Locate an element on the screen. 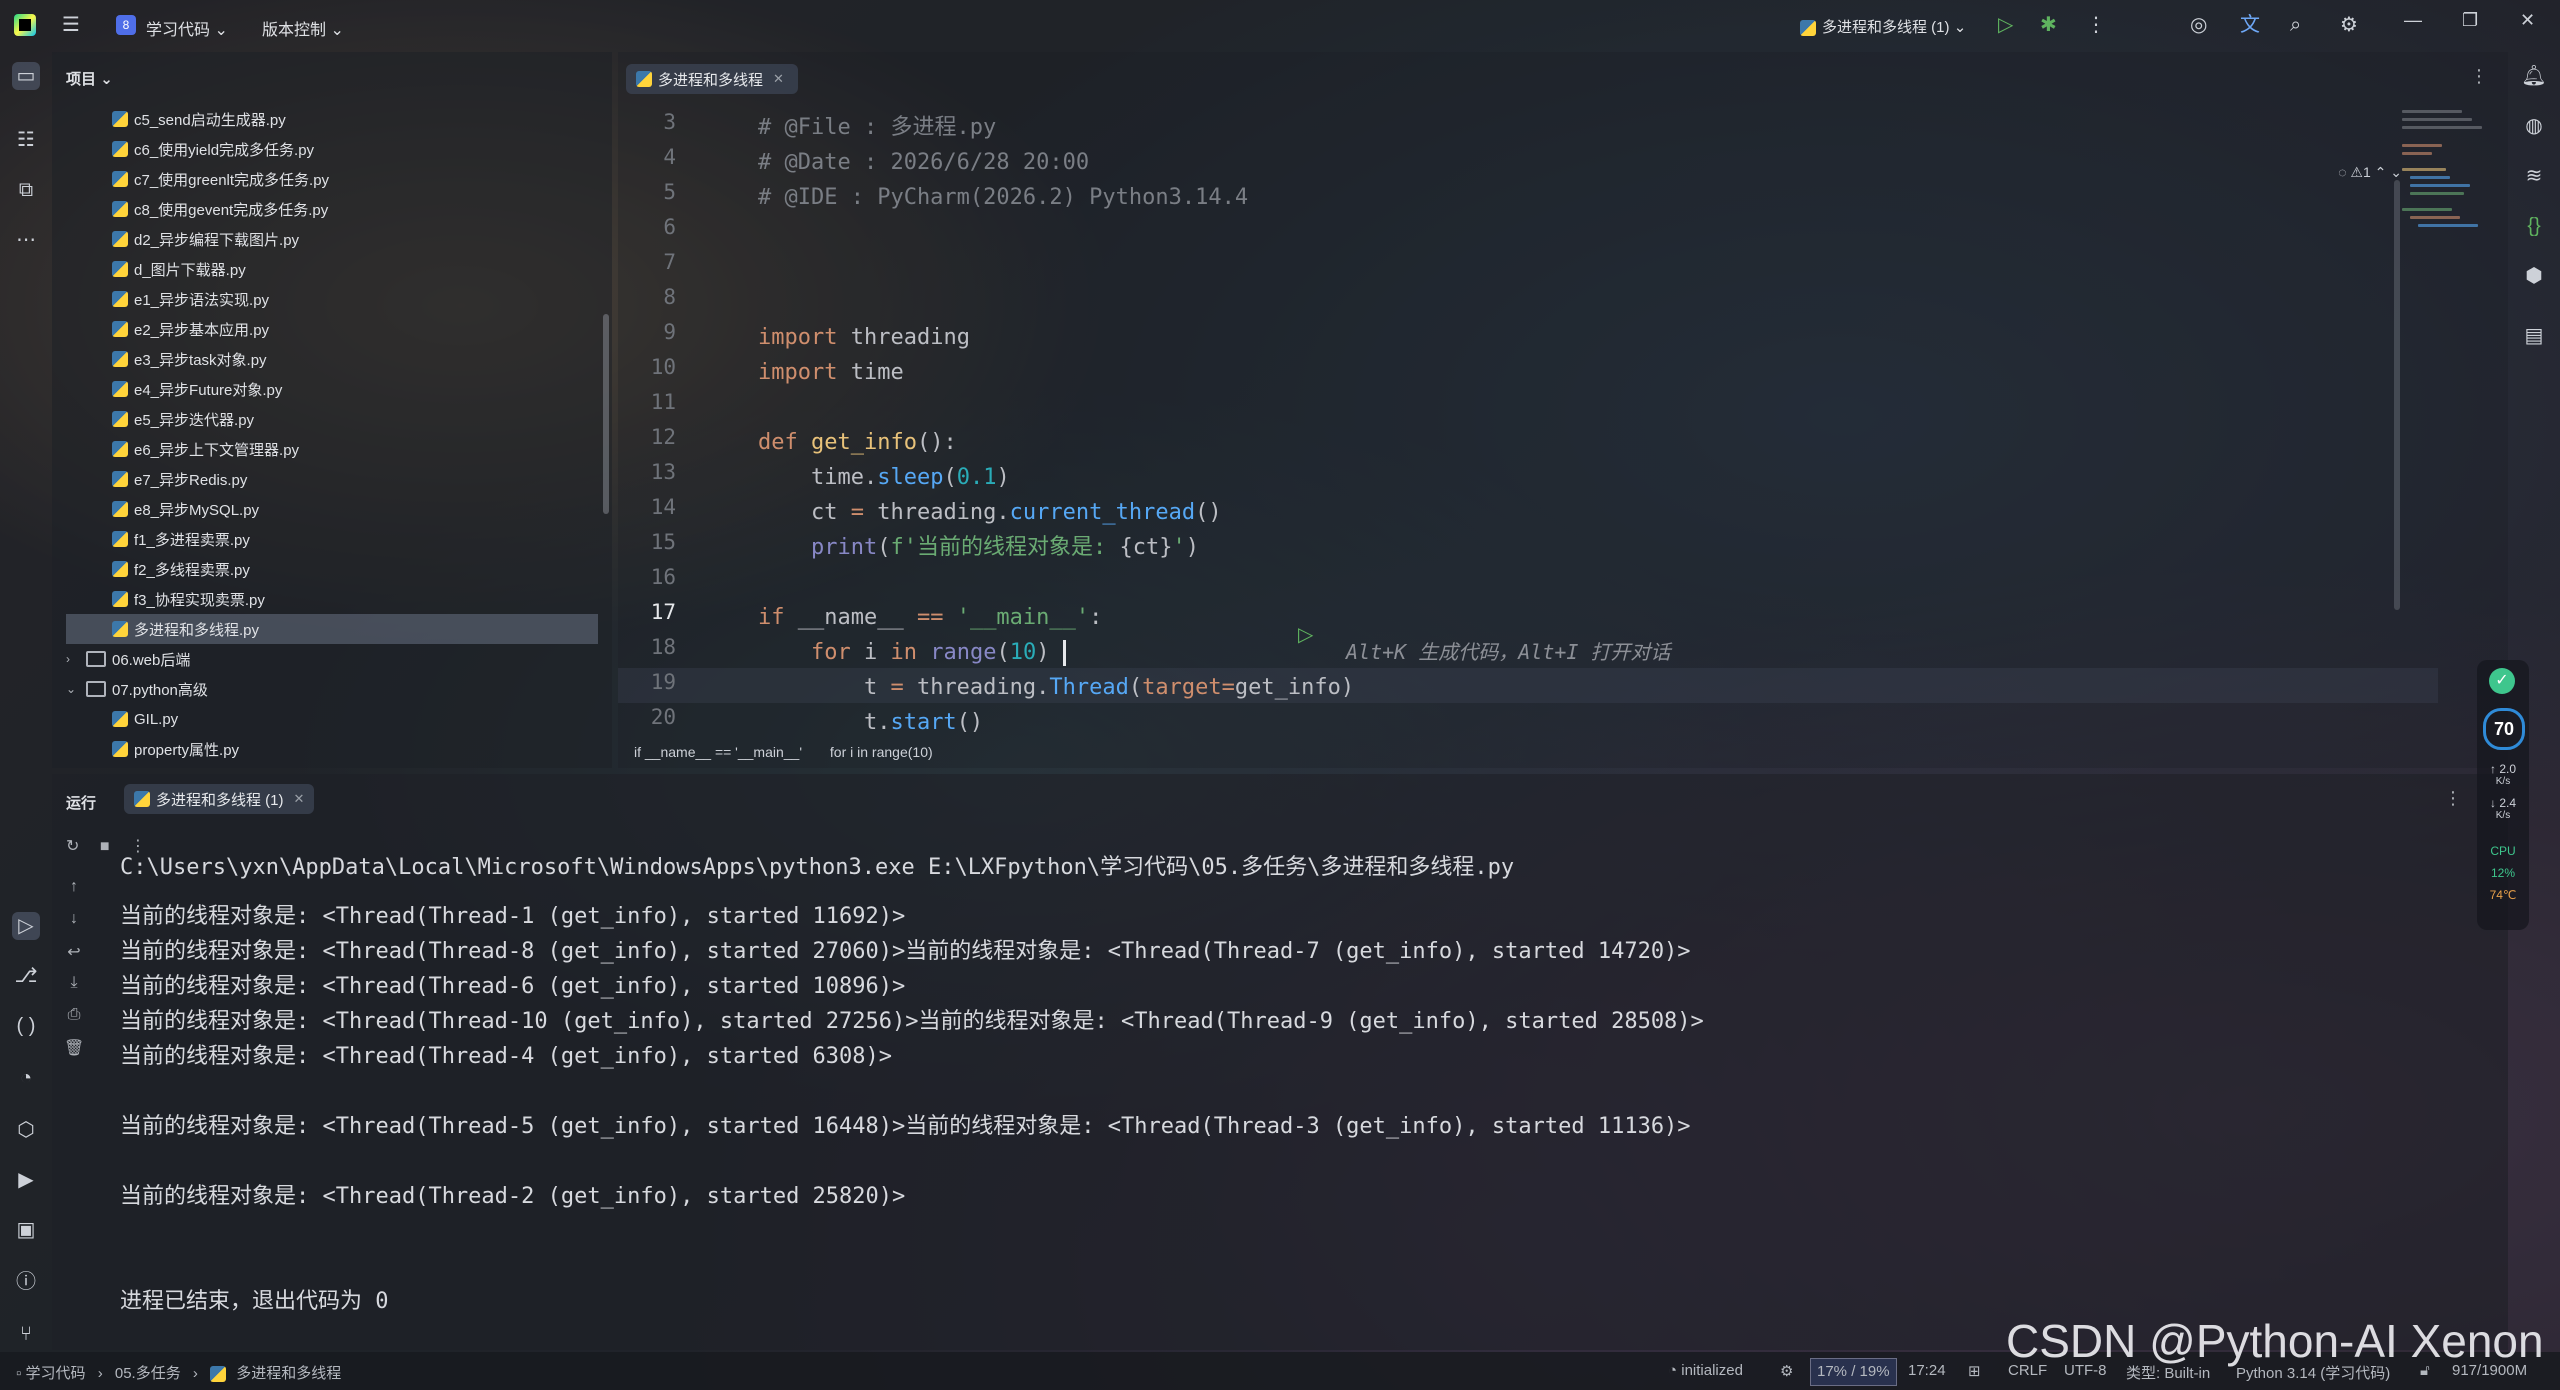 This screenshot has width=2560, height=1390. settings-gear-icon: ⚙ is located at coordinates (2349, 25).